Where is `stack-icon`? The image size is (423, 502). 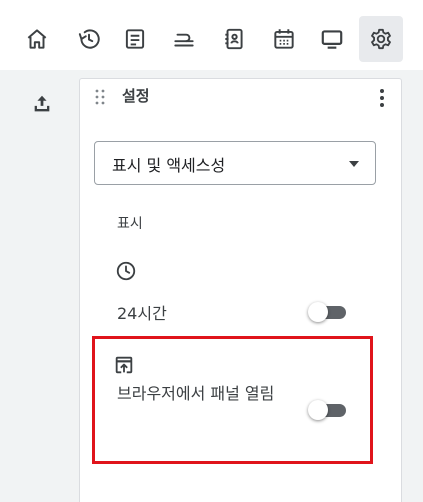 stack-icon is located at coordinates (184, 40).